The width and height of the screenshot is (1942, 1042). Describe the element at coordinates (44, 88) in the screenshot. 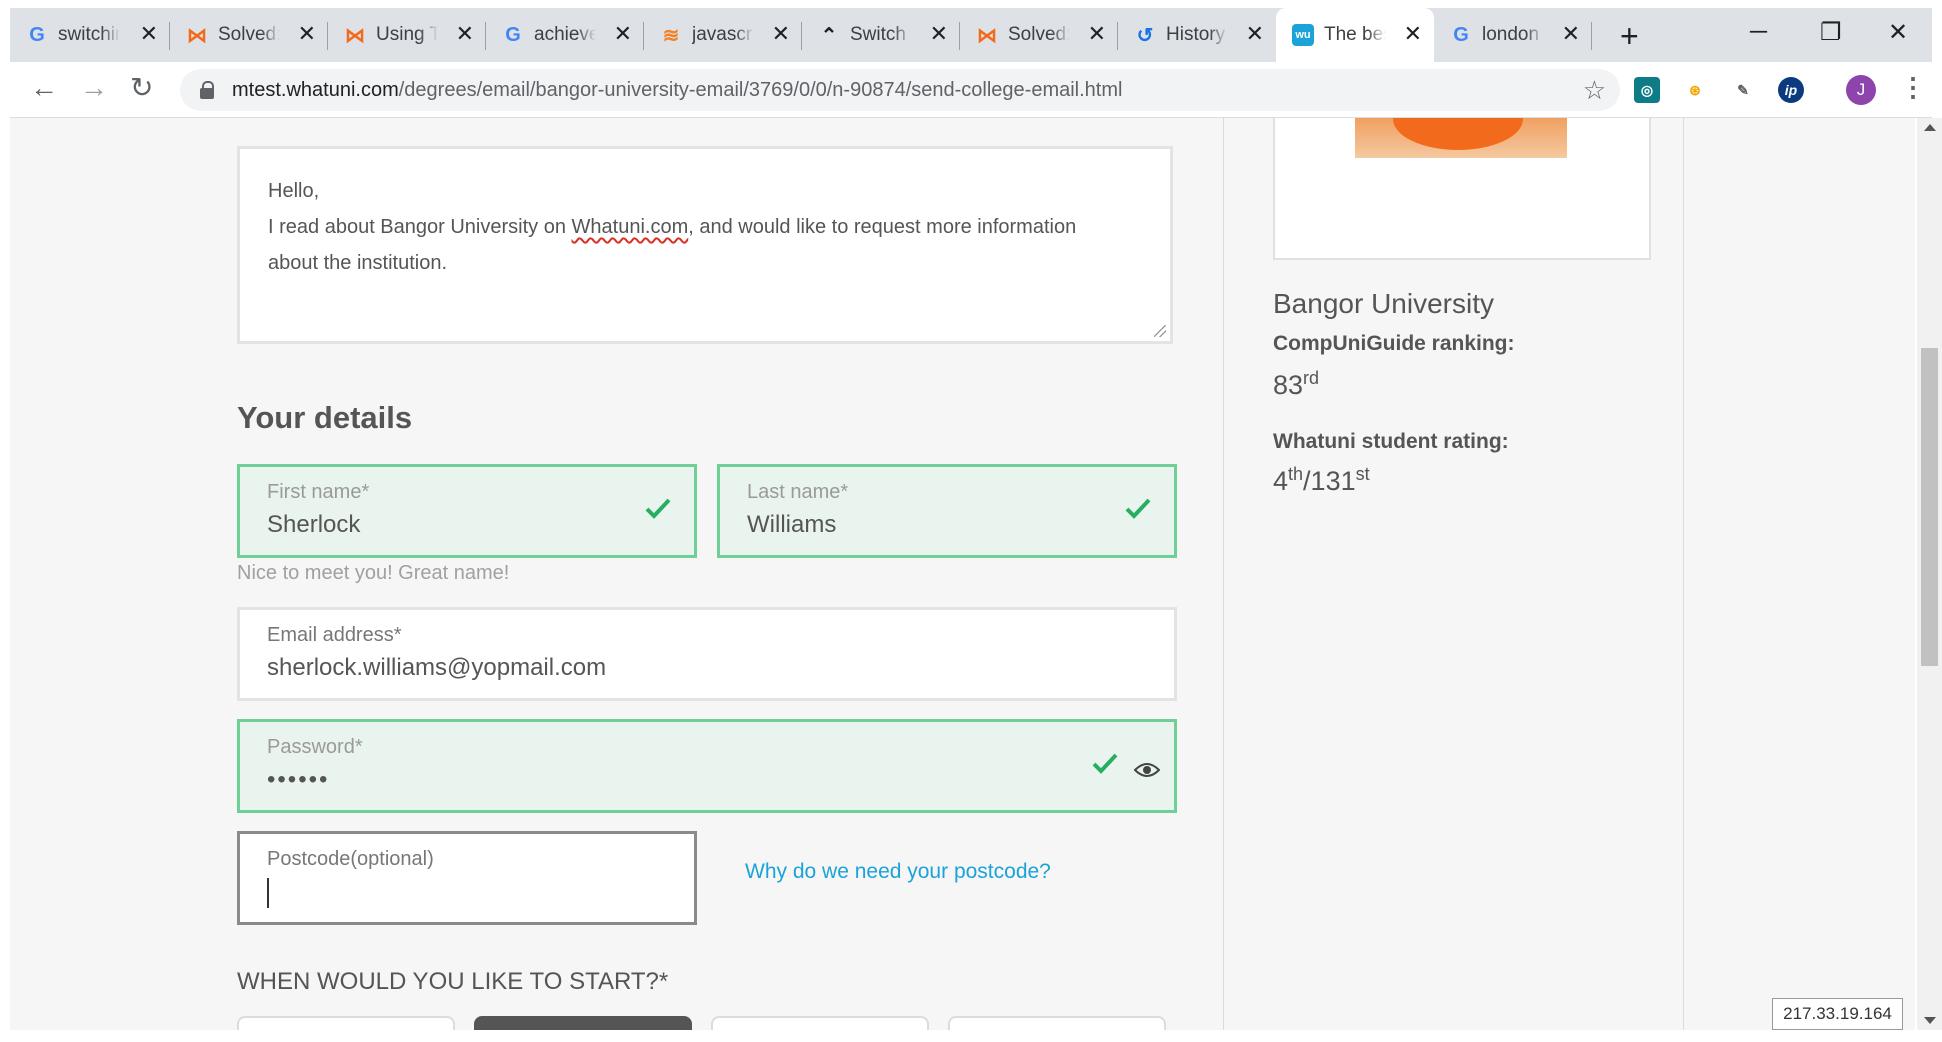

I see `back-arrow-icon: ←` at that location.